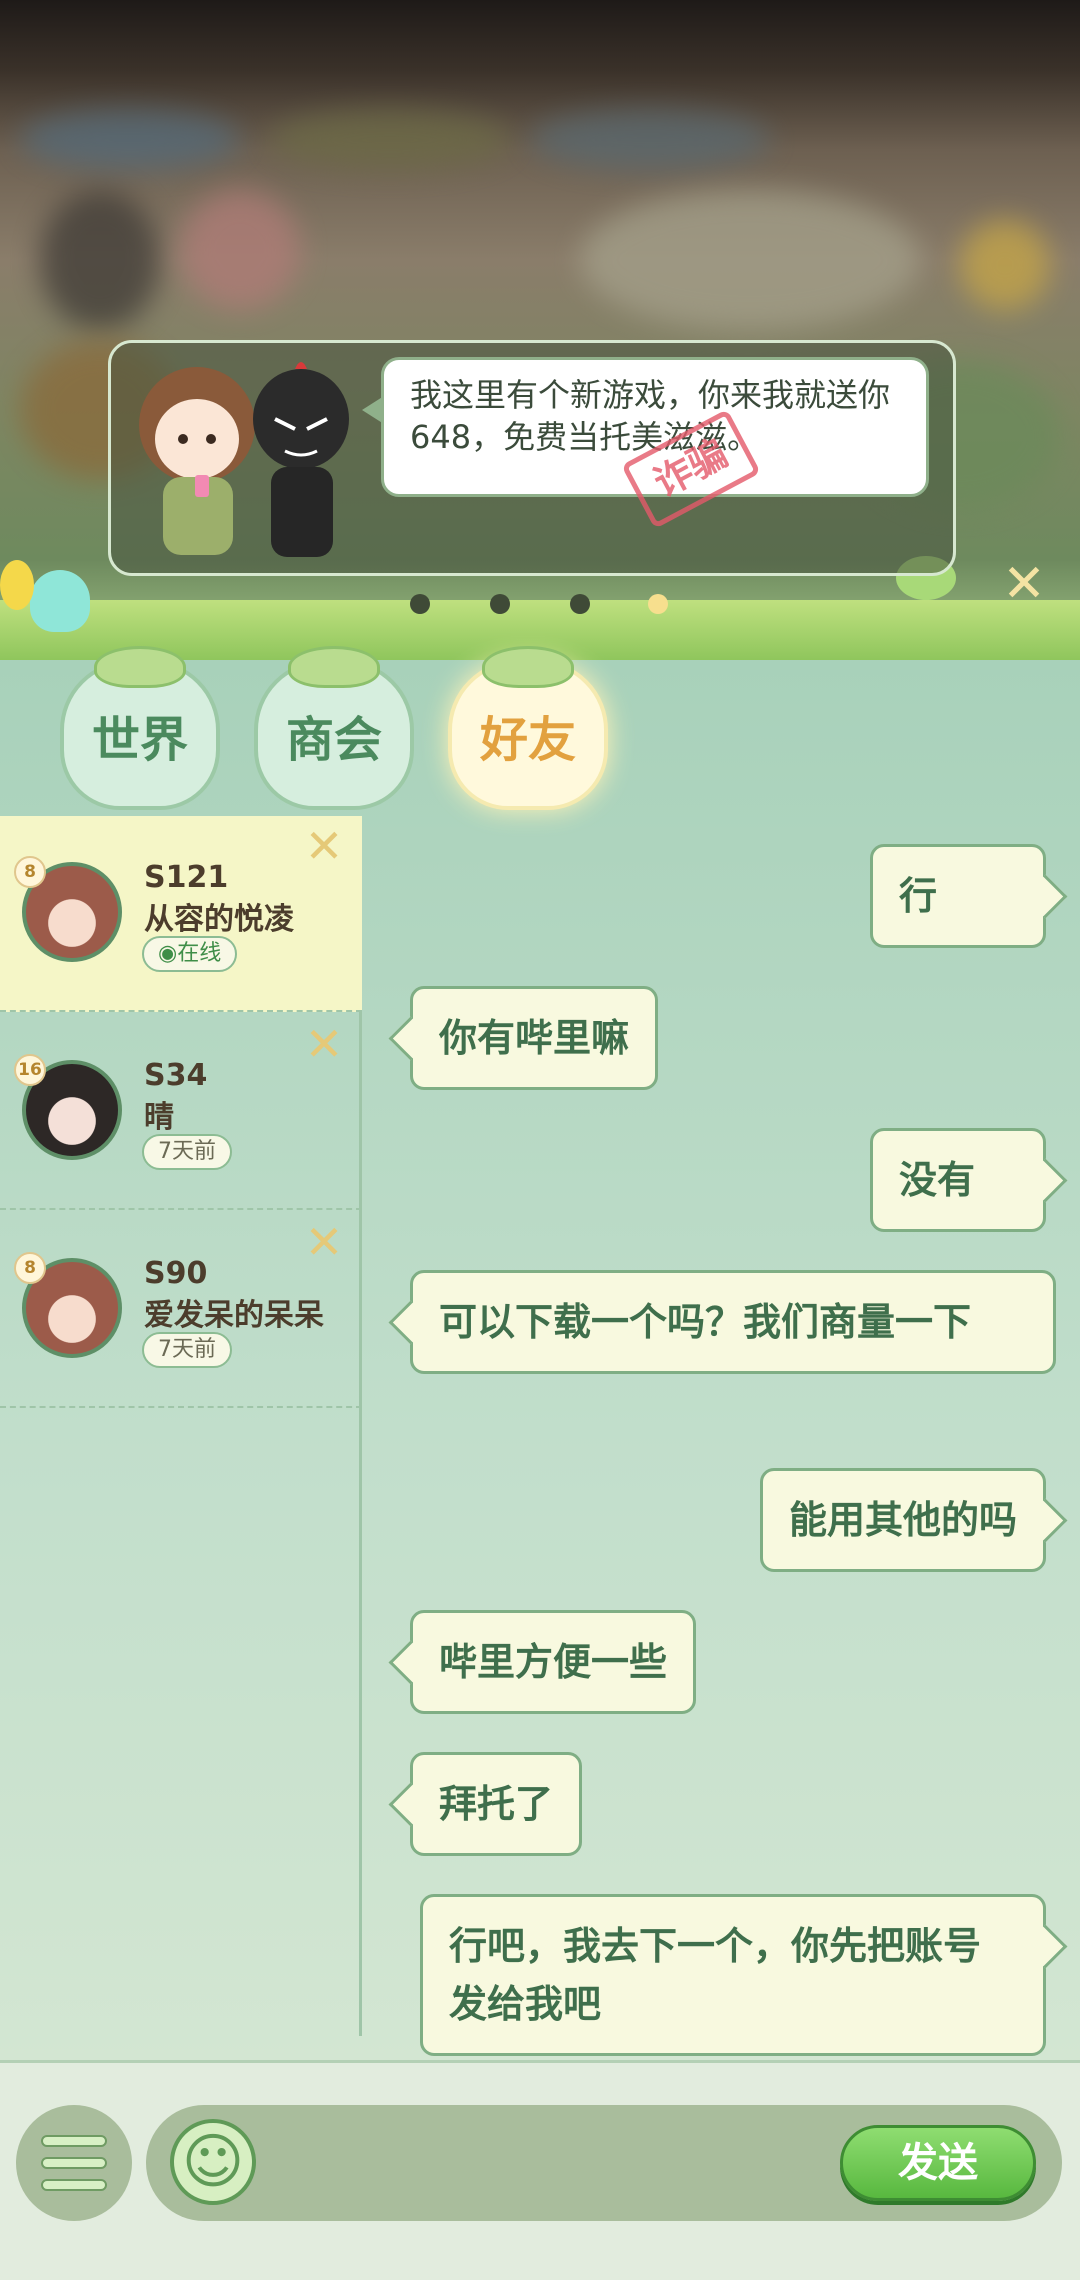 This screenshot has height=2280, width=1080. What do you see at coordinates (938, 2163) in the screenshot?
I see `send-button: 发送` at bounding box center [938, 2163].